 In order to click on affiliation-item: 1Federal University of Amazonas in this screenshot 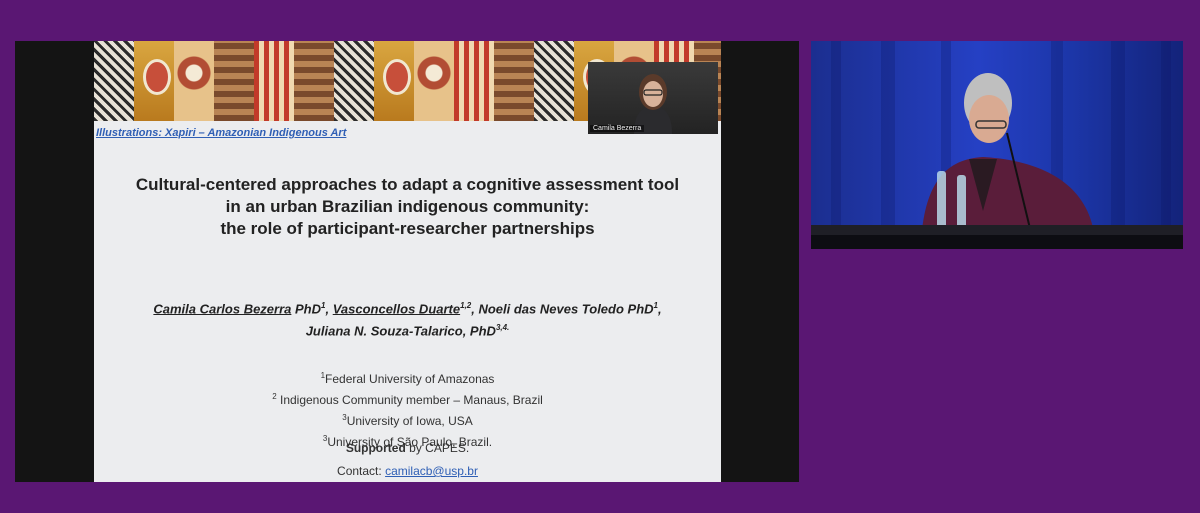, I will do `click(407, 377)`.